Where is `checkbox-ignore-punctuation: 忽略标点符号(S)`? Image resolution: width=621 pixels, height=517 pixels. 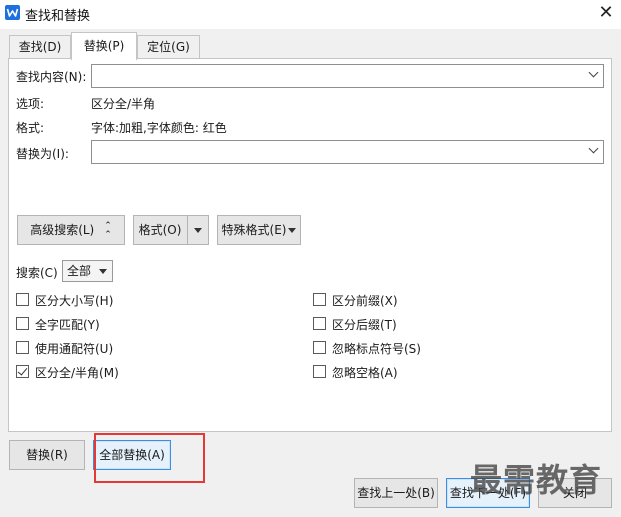 checkbox-ignore-punctuation: 忽略标点符号(S) is located at coordinates (383, 347).